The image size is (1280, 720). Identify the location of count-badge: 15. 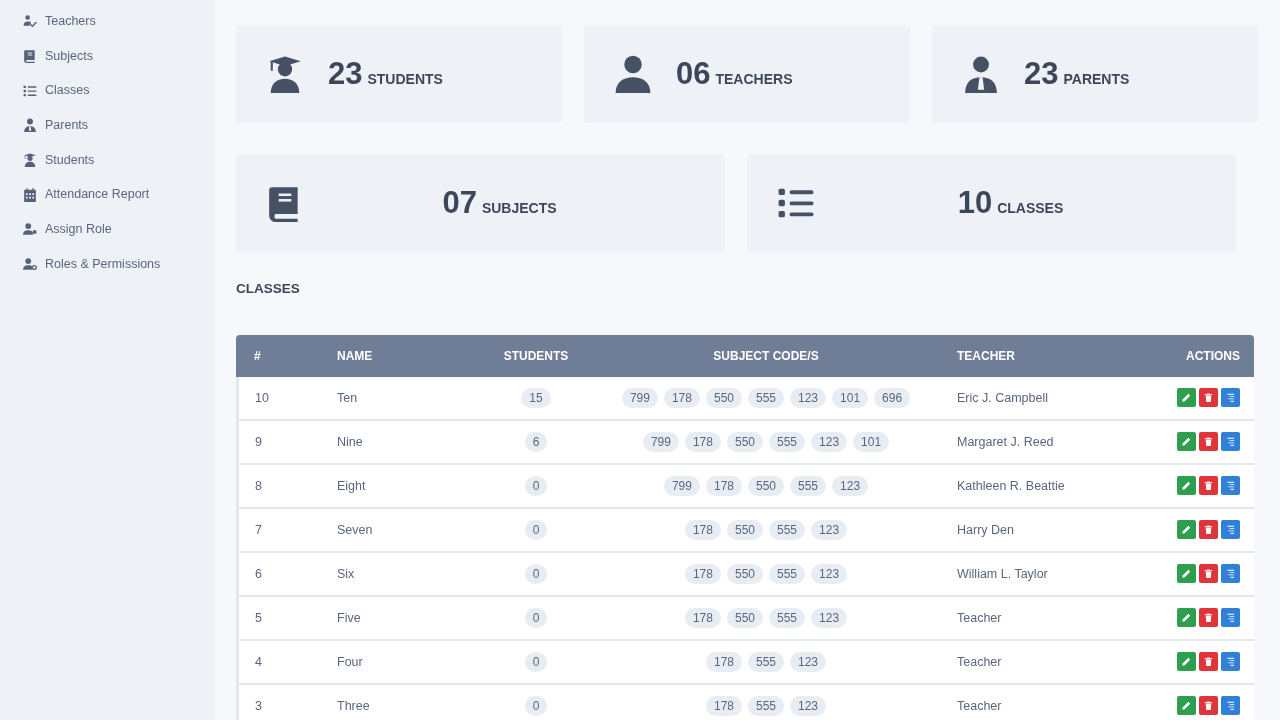
(536, 398).